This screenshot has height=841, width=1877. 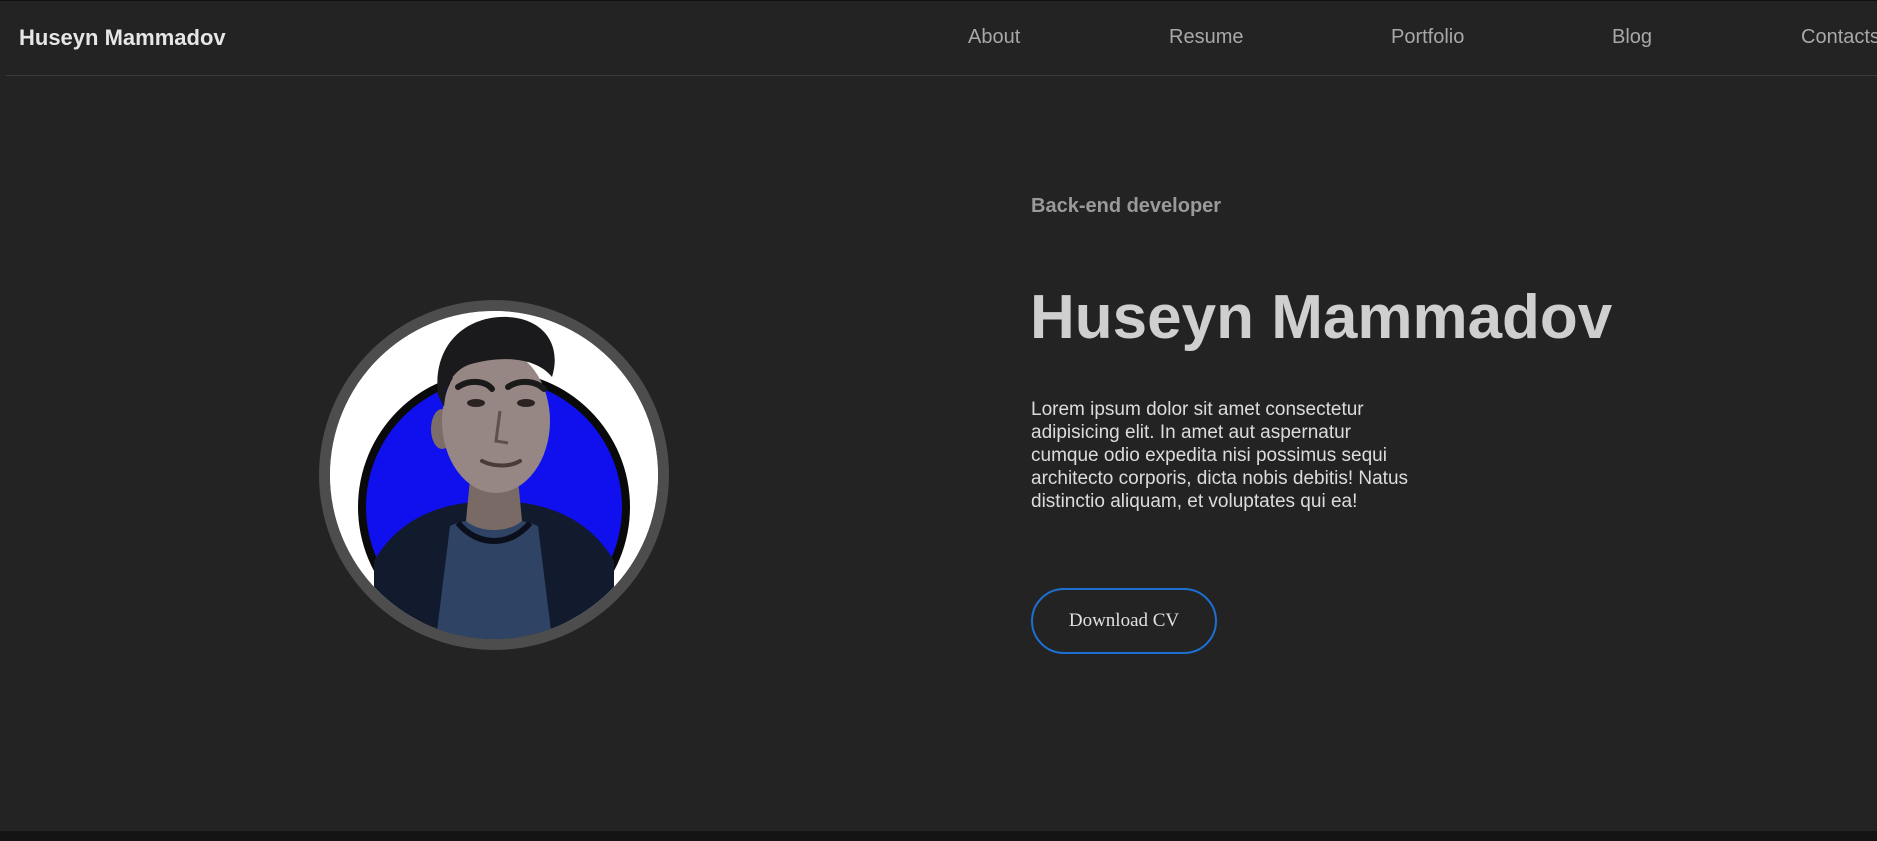 I want to click on profile-photo-illustration, so click(x=494, y=475).